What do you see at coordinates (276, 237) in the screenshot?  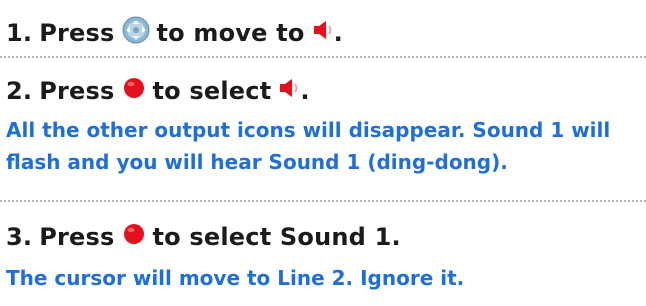 I see `step-3-text-after: to select Sound 1.` at bounding box center [276, 237].